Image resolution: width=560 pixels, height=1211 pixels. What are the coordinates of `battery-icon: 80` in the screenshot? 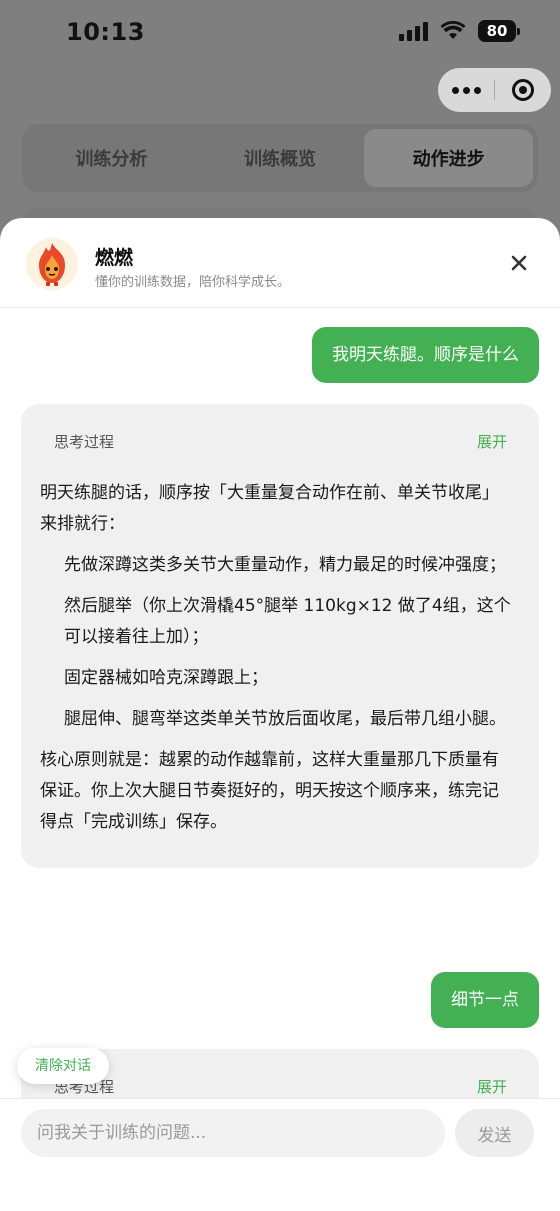 It's located at (499, 31).